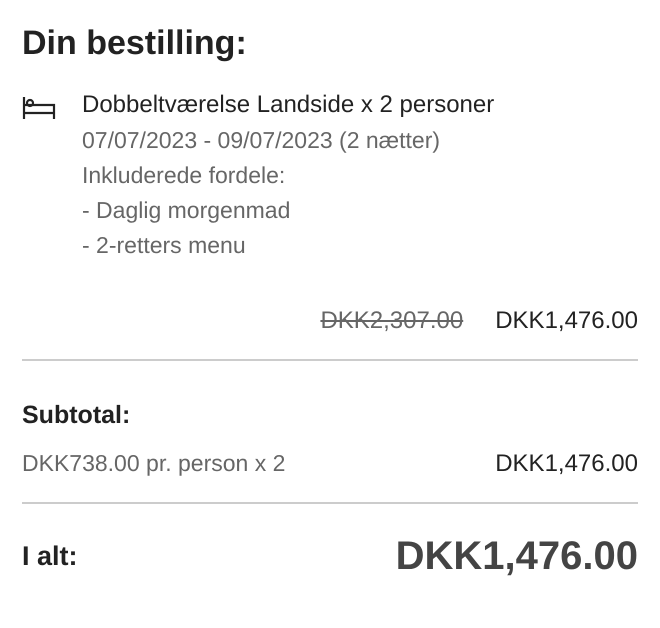 The height and width of the screenshot is (628, 660). I want to click on total-amount: DKK1,476.00, so click(517, 556).